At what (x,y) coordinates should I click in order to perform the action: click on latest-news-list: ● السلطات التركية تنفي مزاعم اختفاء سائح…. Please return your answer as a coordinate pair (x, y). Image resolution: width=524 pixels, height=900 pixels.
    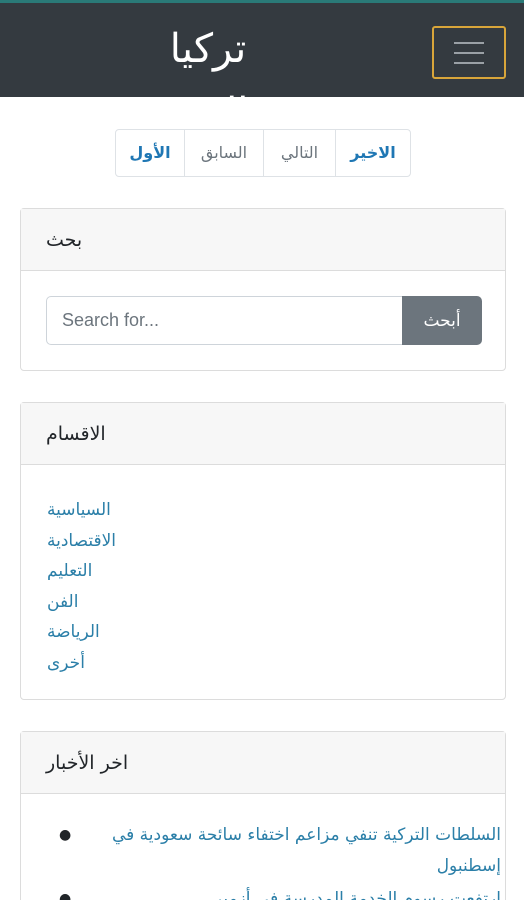
    Looking at the image, I should click on (280, 860).